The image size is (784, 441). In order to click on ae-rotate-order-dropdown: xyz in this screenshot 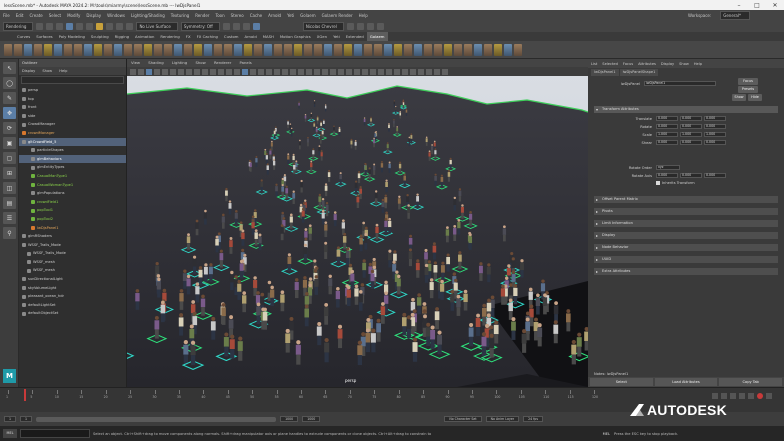, I will do `click(668, 167)`.